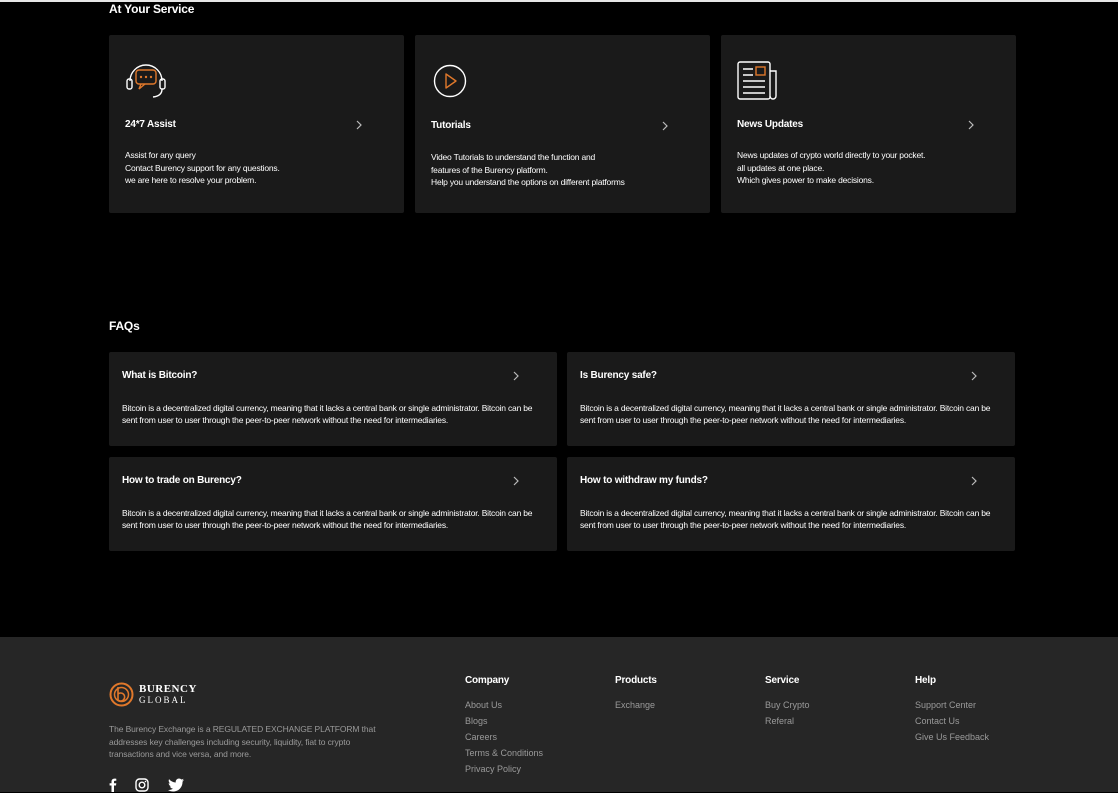 Image resolution: width=1118 pixels, height=793 pixels. What do you see at coordinates (160, 375) in the screenshot?
I see `faq-question: What is Bitcoin?` at bounding box center [160, 375].